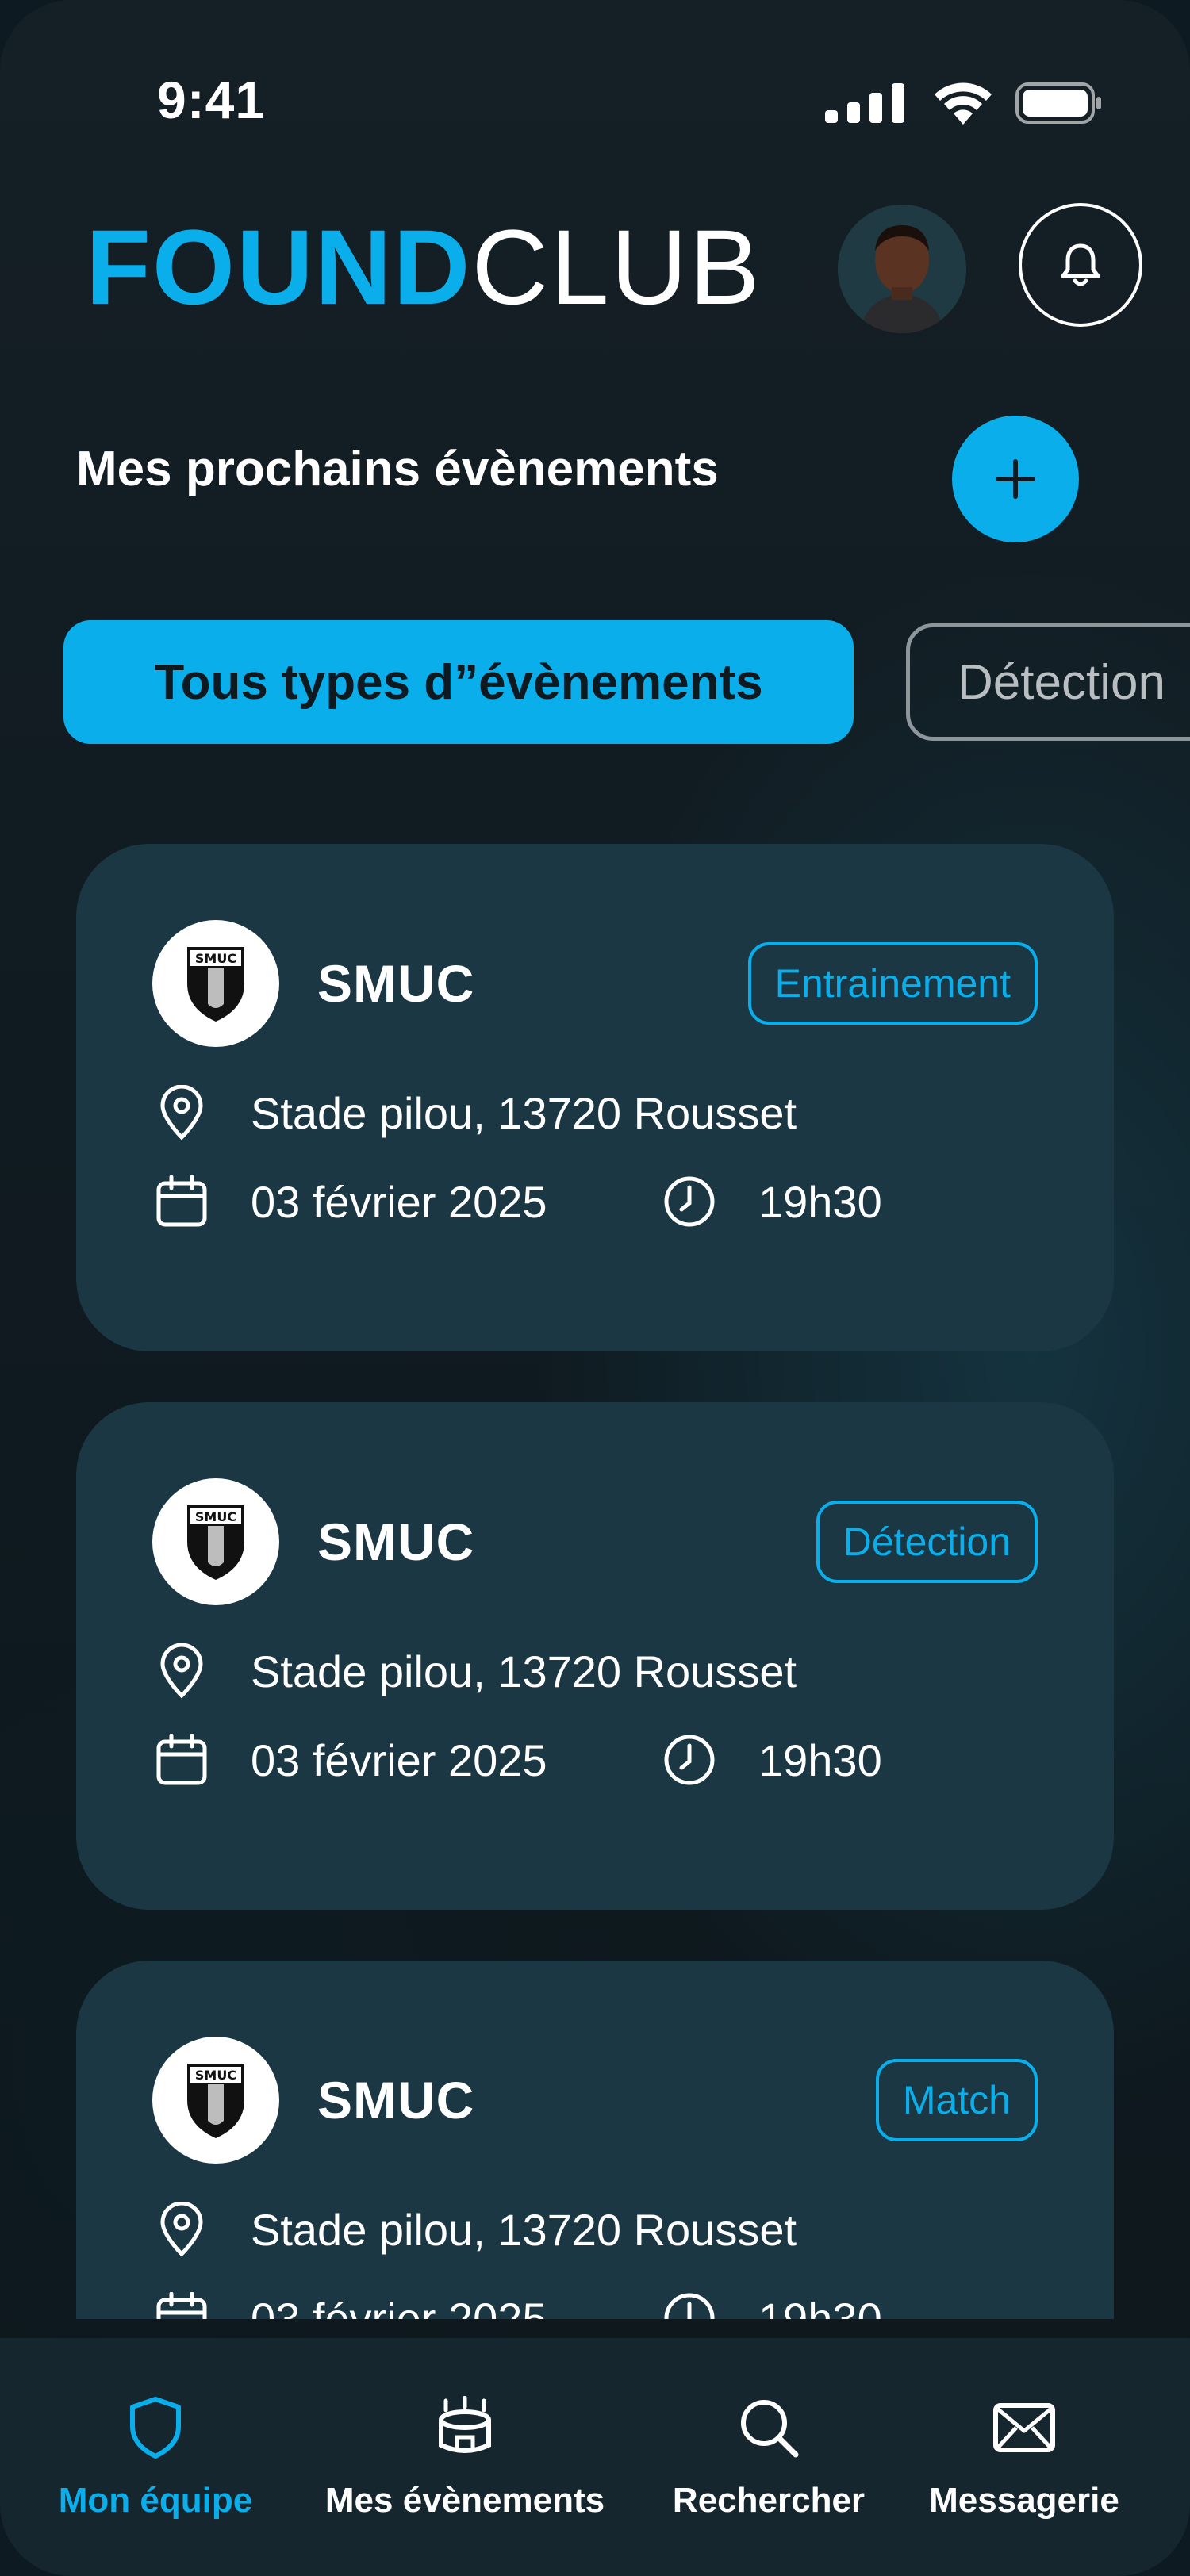 This screenshot has width=1190, height=2576. I want to click on status-bar: 9:41, so click(595, 79).